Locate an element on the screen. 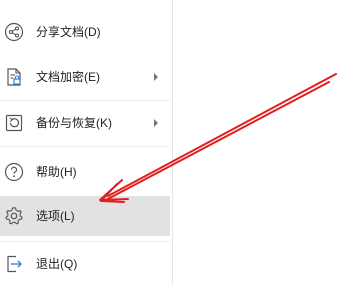 This screenshot has width=340, height=284. backup-restore-icon is located at coordinates (14, 123).